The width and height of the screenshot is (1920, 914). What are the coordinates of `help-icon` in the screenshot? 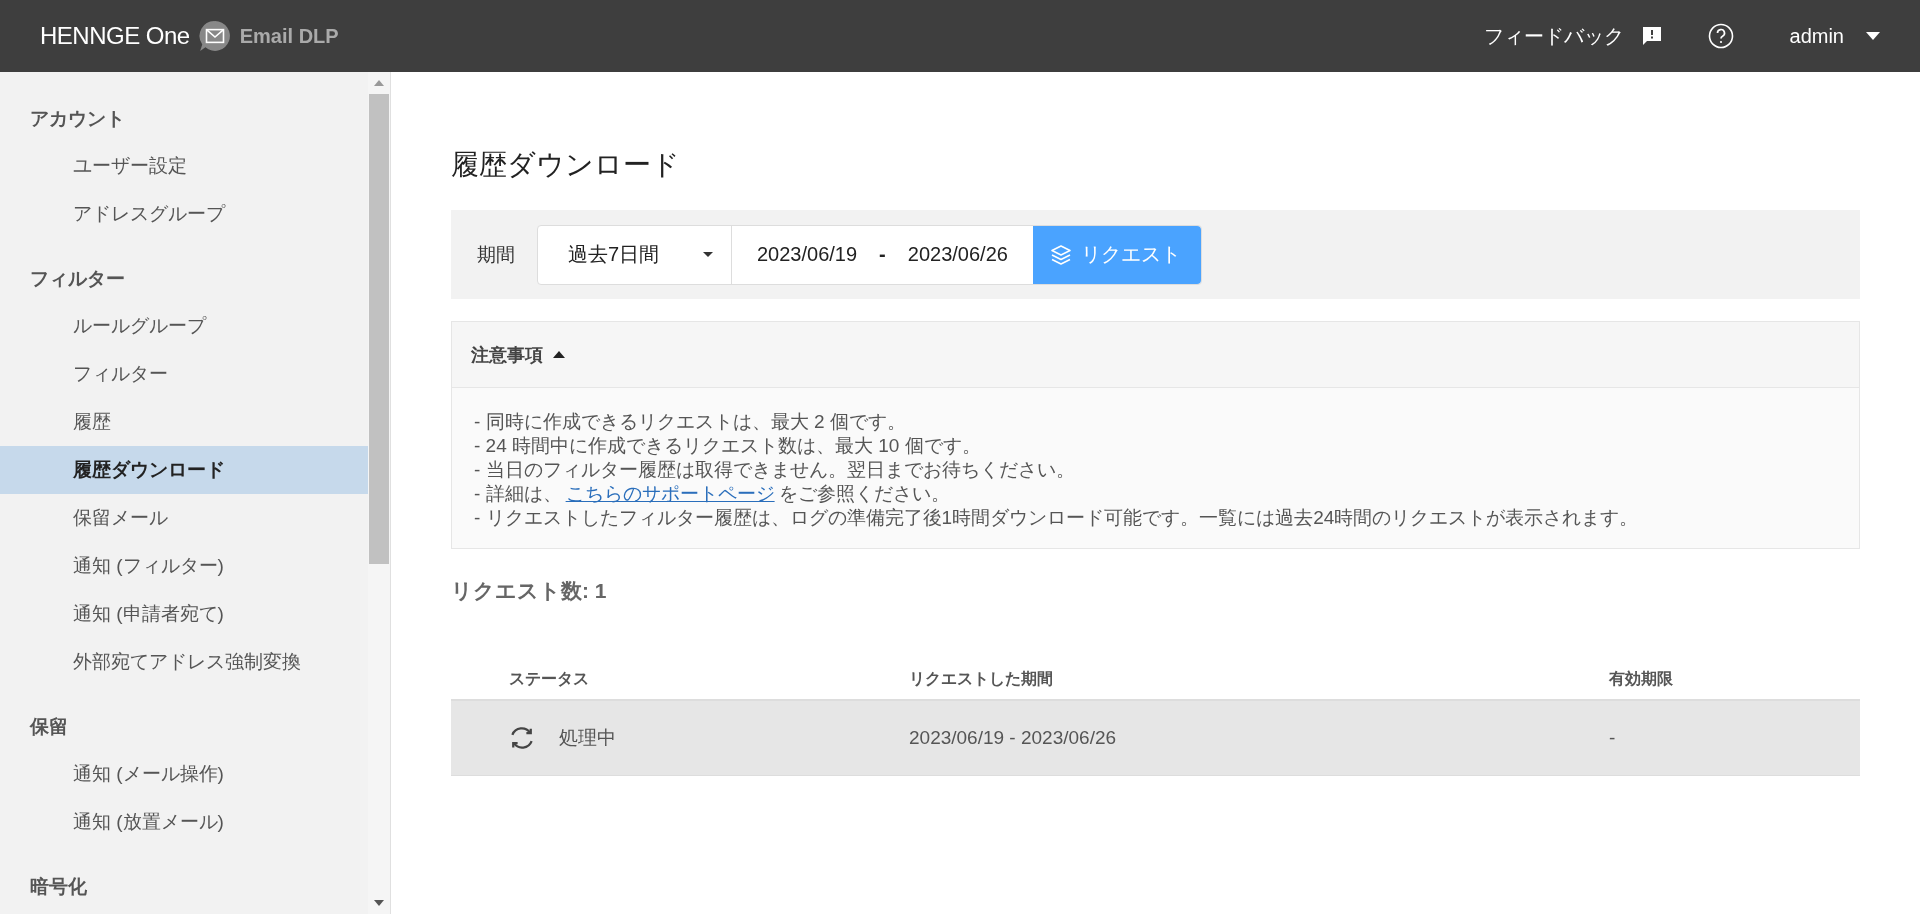 It's located at (1720, 36).